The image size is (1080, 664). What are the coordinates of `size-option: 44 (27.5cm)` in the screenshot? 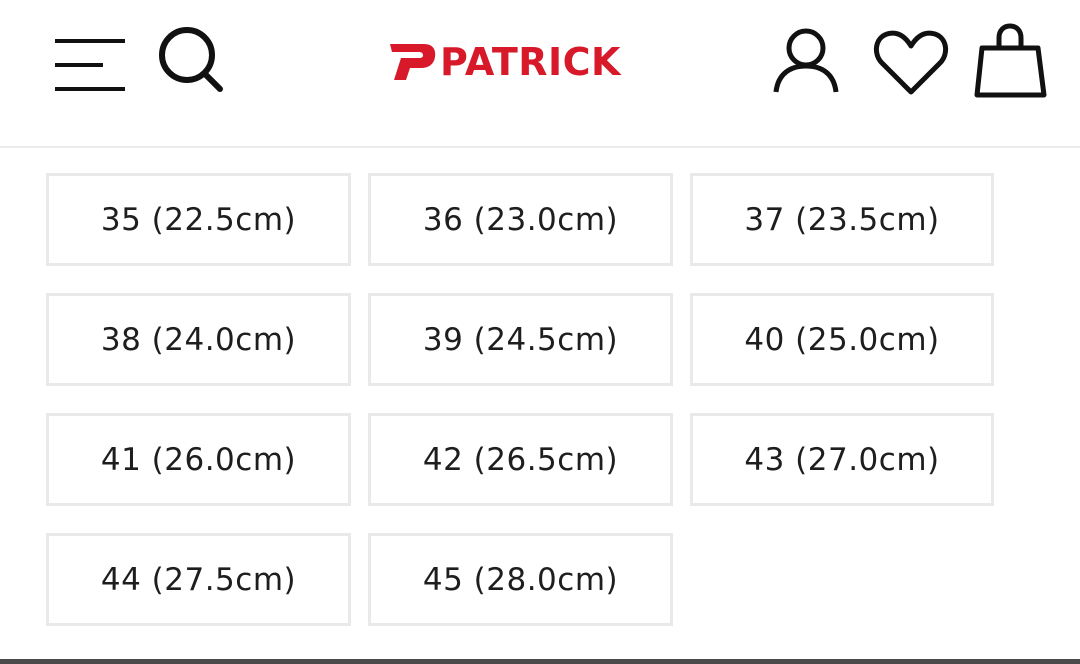 It's located at (198, 579).